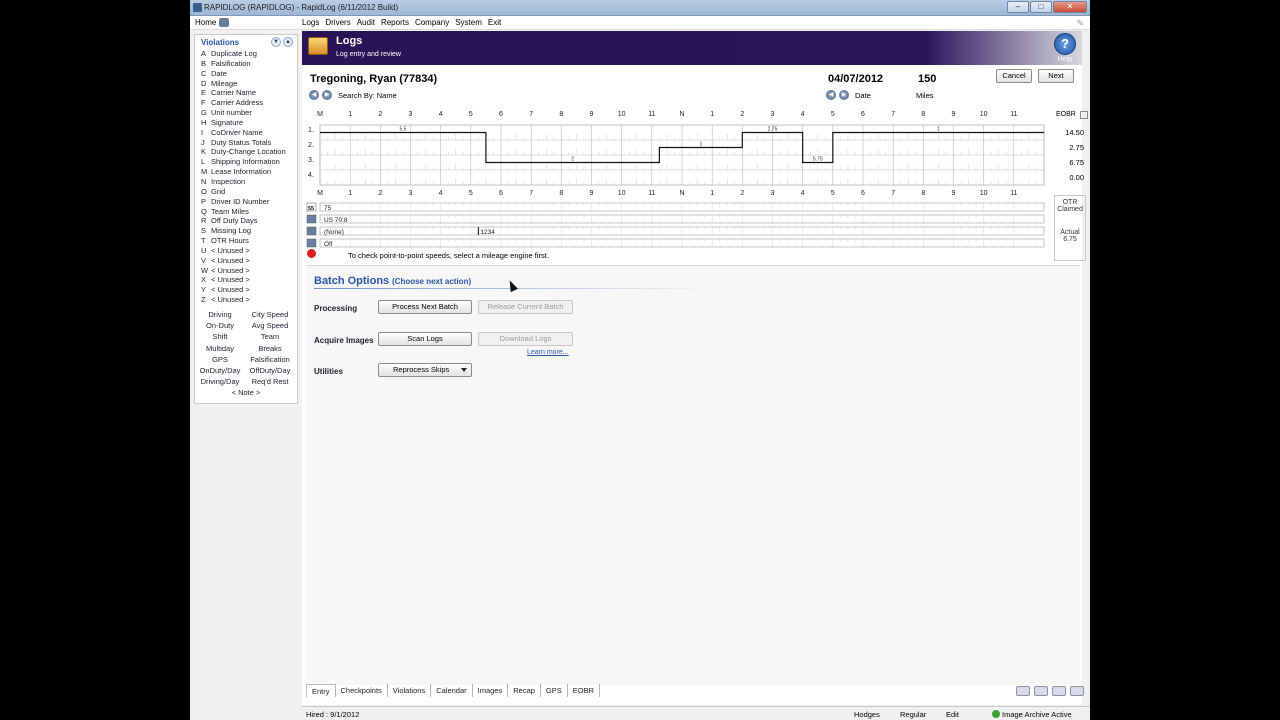  What do you see at coordinates (249, 143) in the screenshot?
I see `violation-item: J Duty Status Totals` at bounding box center [249, 143].